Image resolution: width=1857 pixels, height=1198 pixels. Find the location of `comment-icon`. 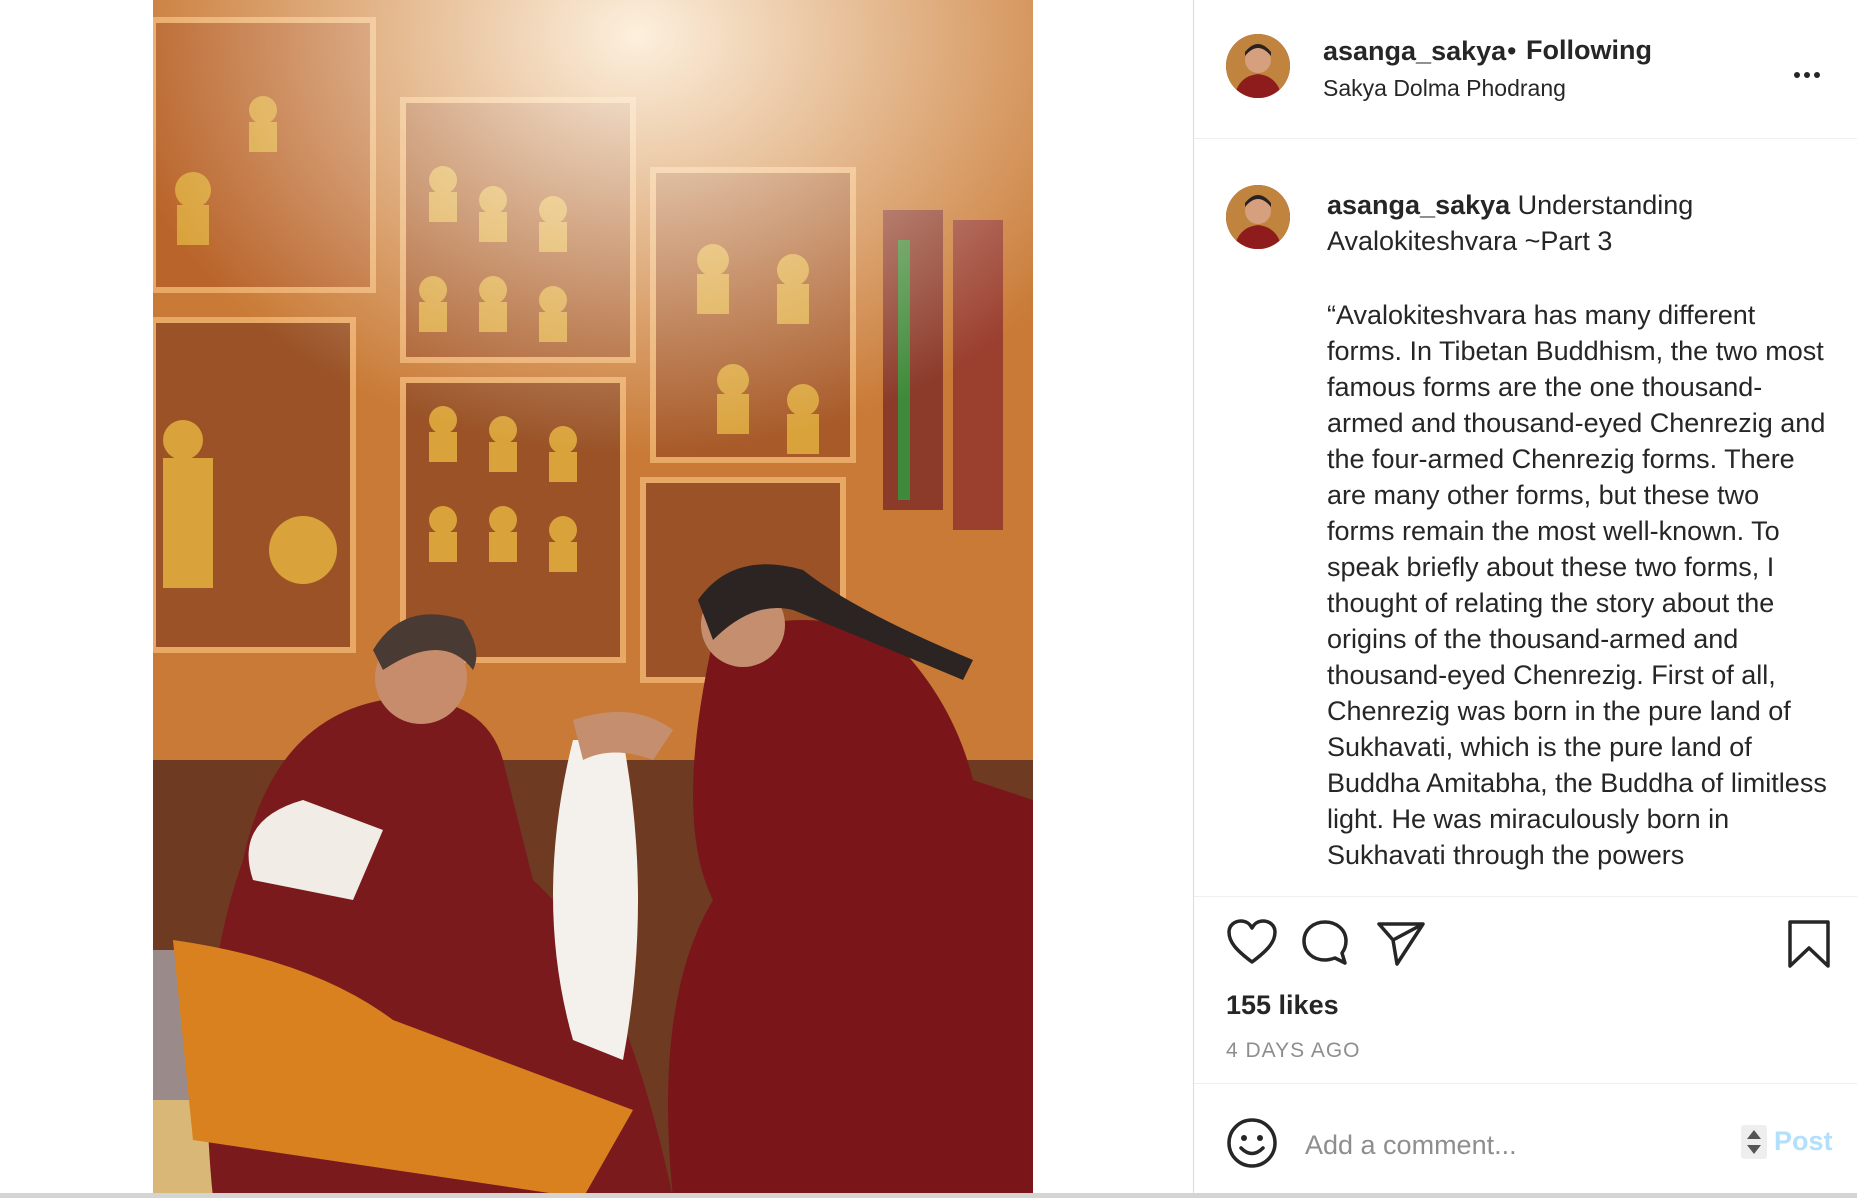

comment-icon is located at coordinates (1325, 943).